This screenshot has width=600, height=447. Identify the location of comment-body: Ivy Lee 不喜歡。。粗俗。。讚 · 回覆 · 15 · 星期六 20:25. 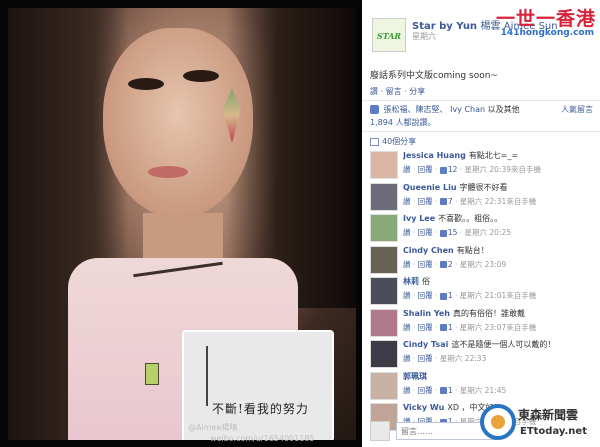
(500, 225).